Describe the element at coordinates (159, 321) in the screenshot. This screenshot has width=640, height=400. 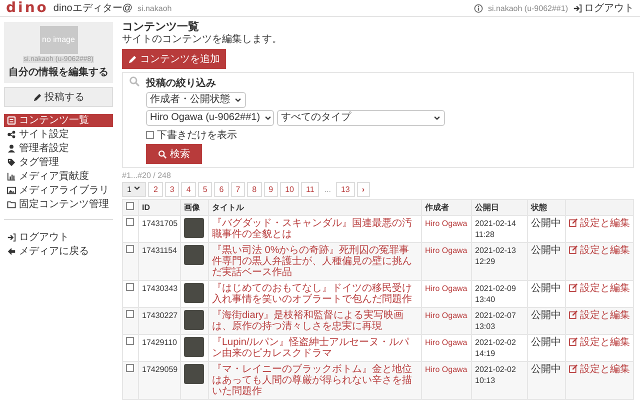
I see `table-cell: 17430227` at that location.